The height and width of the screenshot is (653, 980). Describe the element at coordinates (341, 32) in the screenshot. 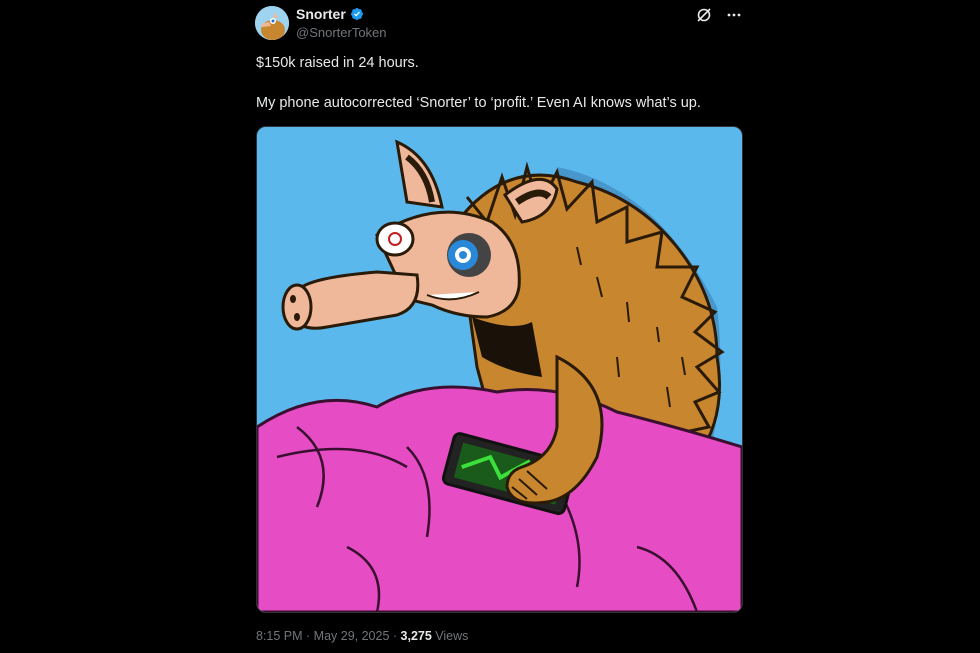

I see `author-handle: @SnorterToken` at that location.